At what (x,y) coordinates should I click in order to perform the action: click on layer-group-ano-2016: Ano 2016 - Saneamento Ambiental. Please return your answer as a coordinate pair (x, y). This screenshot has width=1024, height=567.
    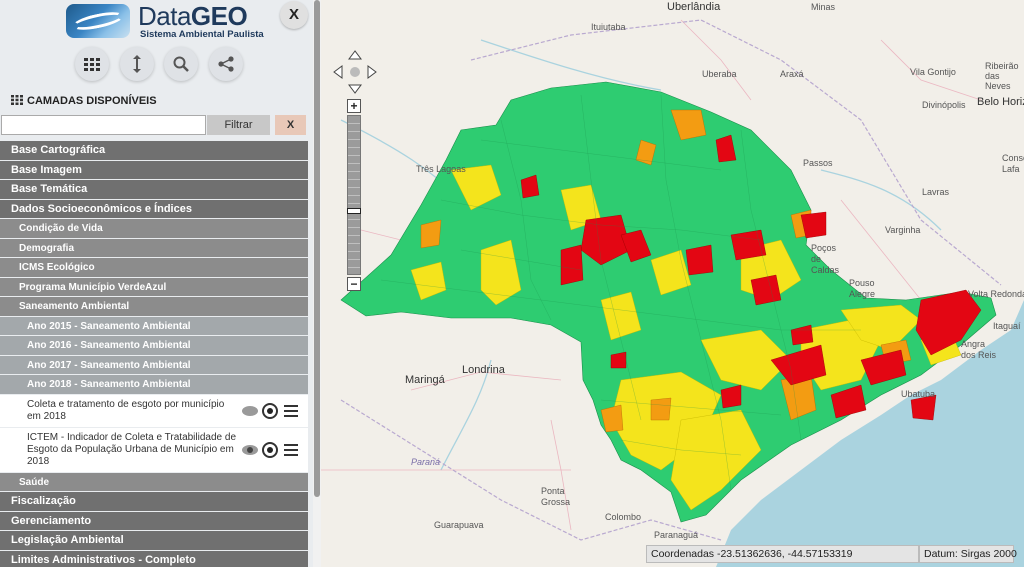
    Looking at the image, I should click on (154, 346).